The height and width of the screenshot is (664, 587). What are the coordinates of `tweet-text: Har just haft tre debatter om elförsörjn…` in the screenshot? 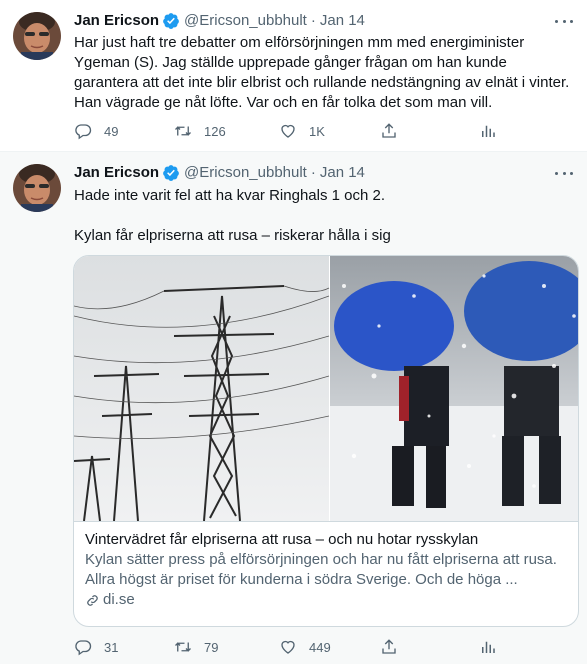 It's located at (322, 72).